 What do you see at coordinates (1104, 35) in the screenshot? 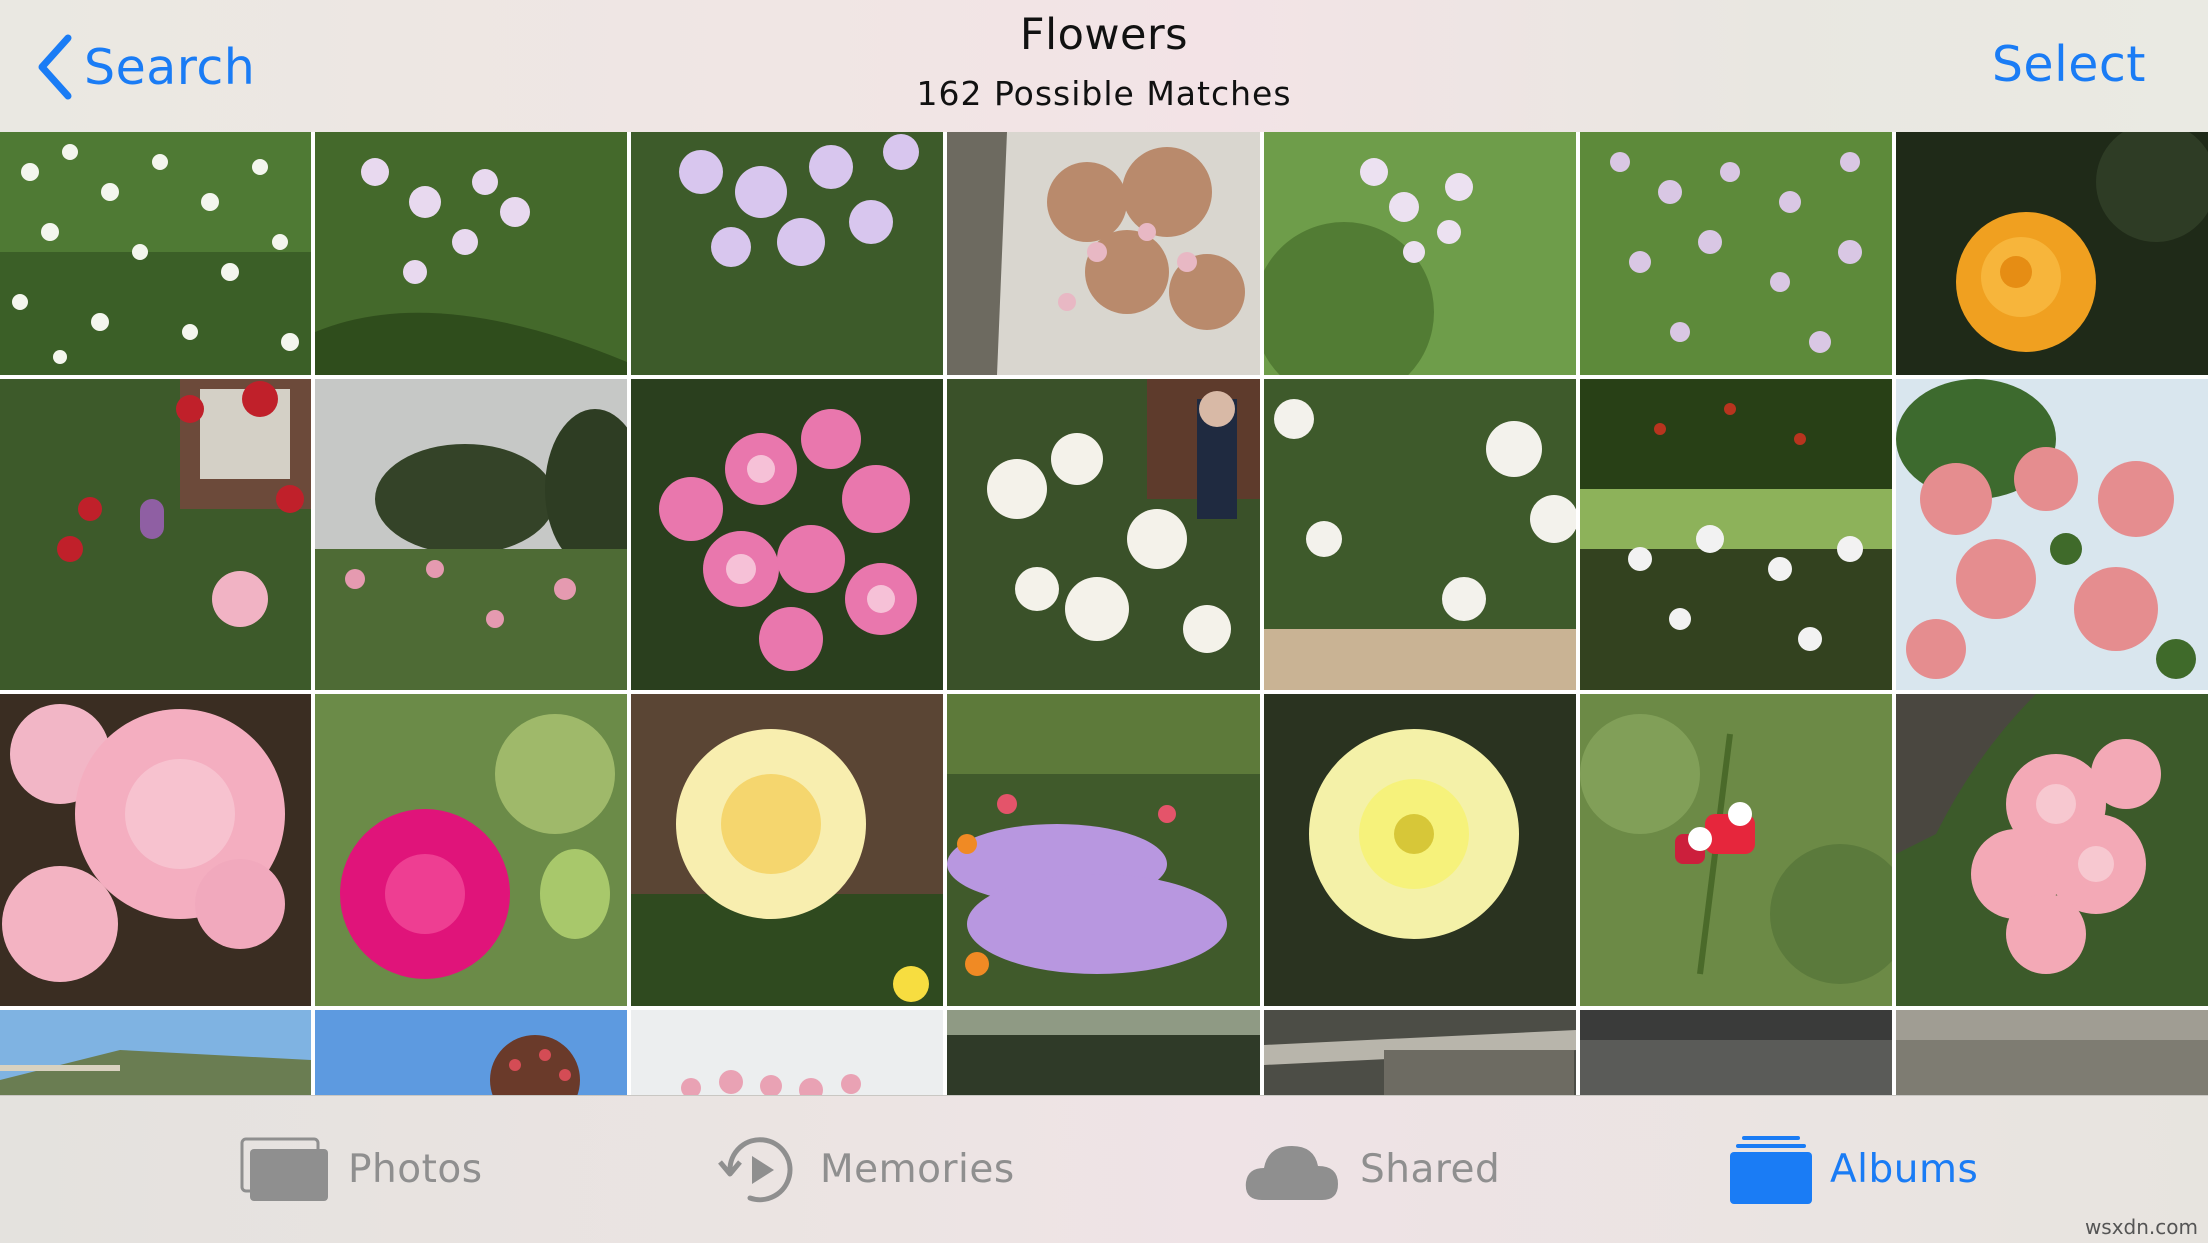
I see `page-title: Flowers` at bounding box center [1104, 35].